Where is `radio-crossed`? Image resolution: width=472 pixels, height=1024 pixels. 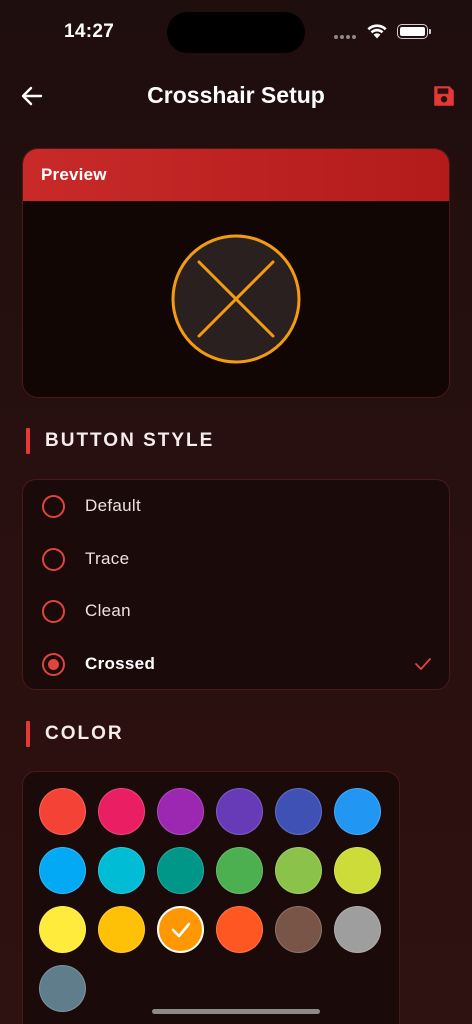 radio-crossed is located at coordinates (53, 664).